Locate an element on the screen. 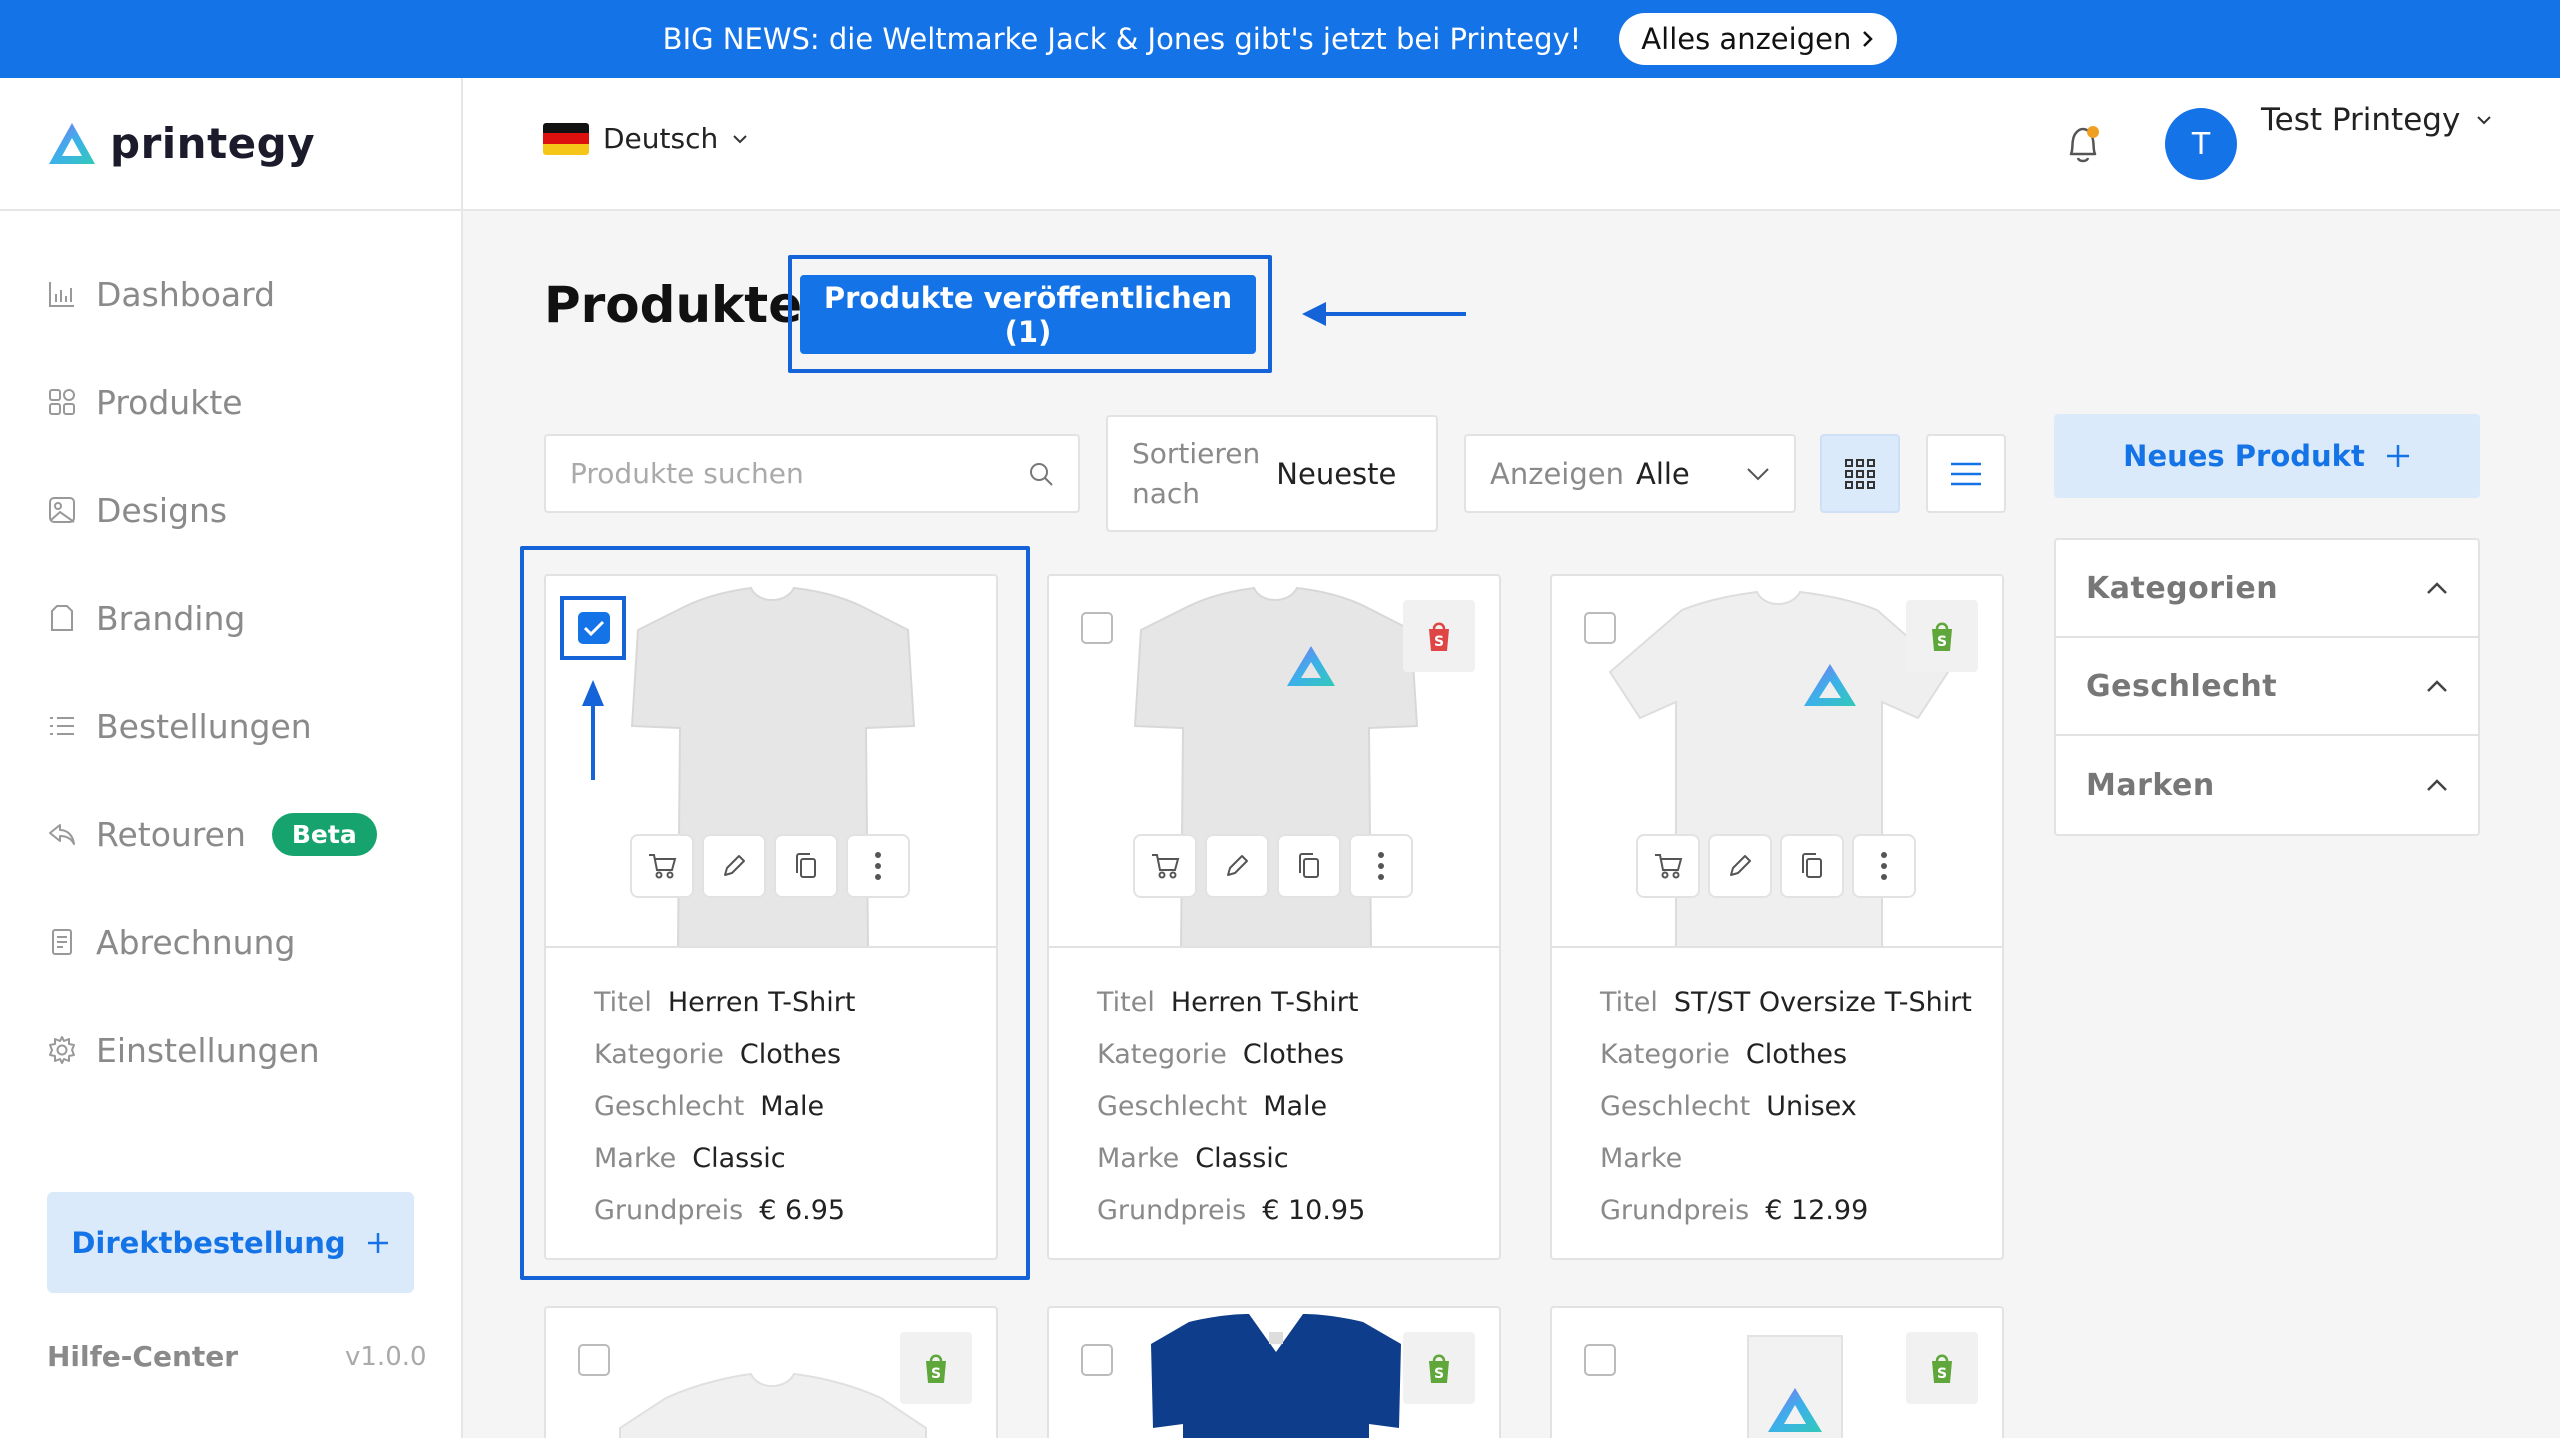  filter-panel: Kategorien Geschlecht Marken is located at coordinates (2267, 687).